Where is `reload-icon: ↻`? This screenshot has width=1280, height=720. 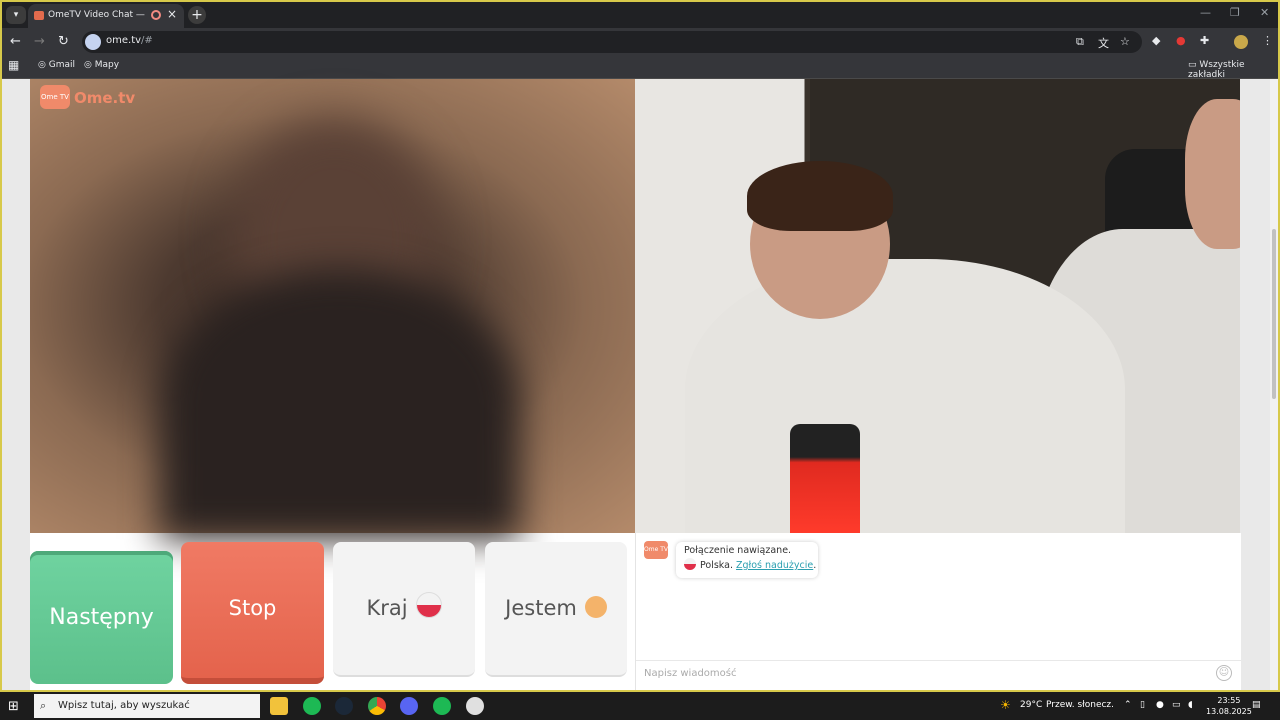
reload-icon: ↻ is located at coordinates (63, 41).